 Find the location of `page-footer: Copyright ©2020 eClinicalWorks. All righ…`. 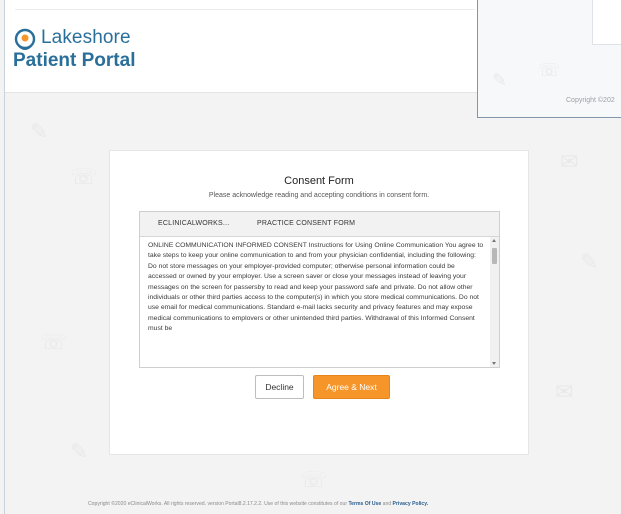

page-footer: Copyright ©2020 eClinicalWorks. All righ… is located at coordinates (258, 504).